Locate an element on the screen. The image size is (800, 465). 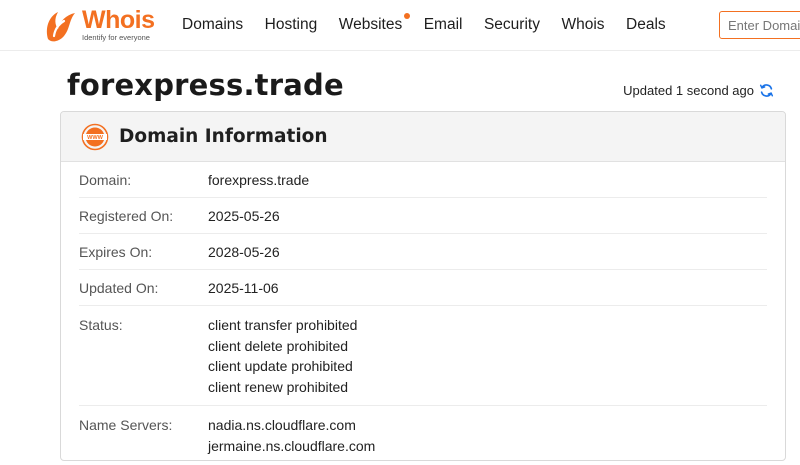
detail-label: Status: is located at coordinates (101, 325).